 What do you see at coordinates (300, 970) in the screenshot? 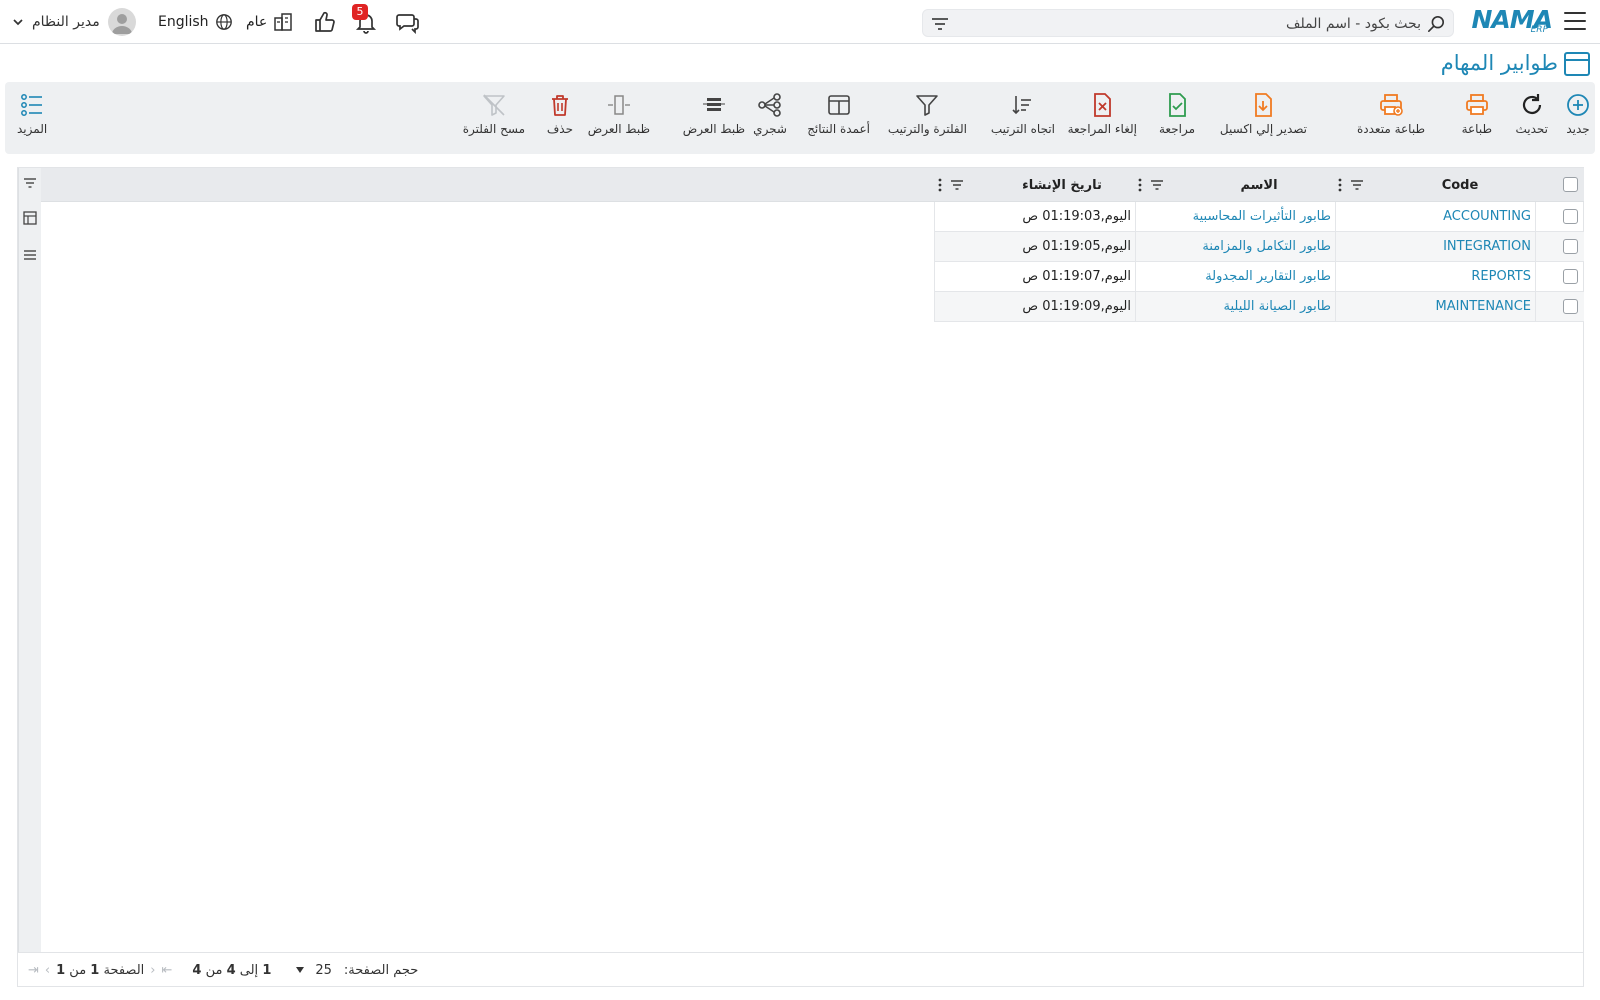
I see `caret-down-icon` at bounding box center [300, 970].